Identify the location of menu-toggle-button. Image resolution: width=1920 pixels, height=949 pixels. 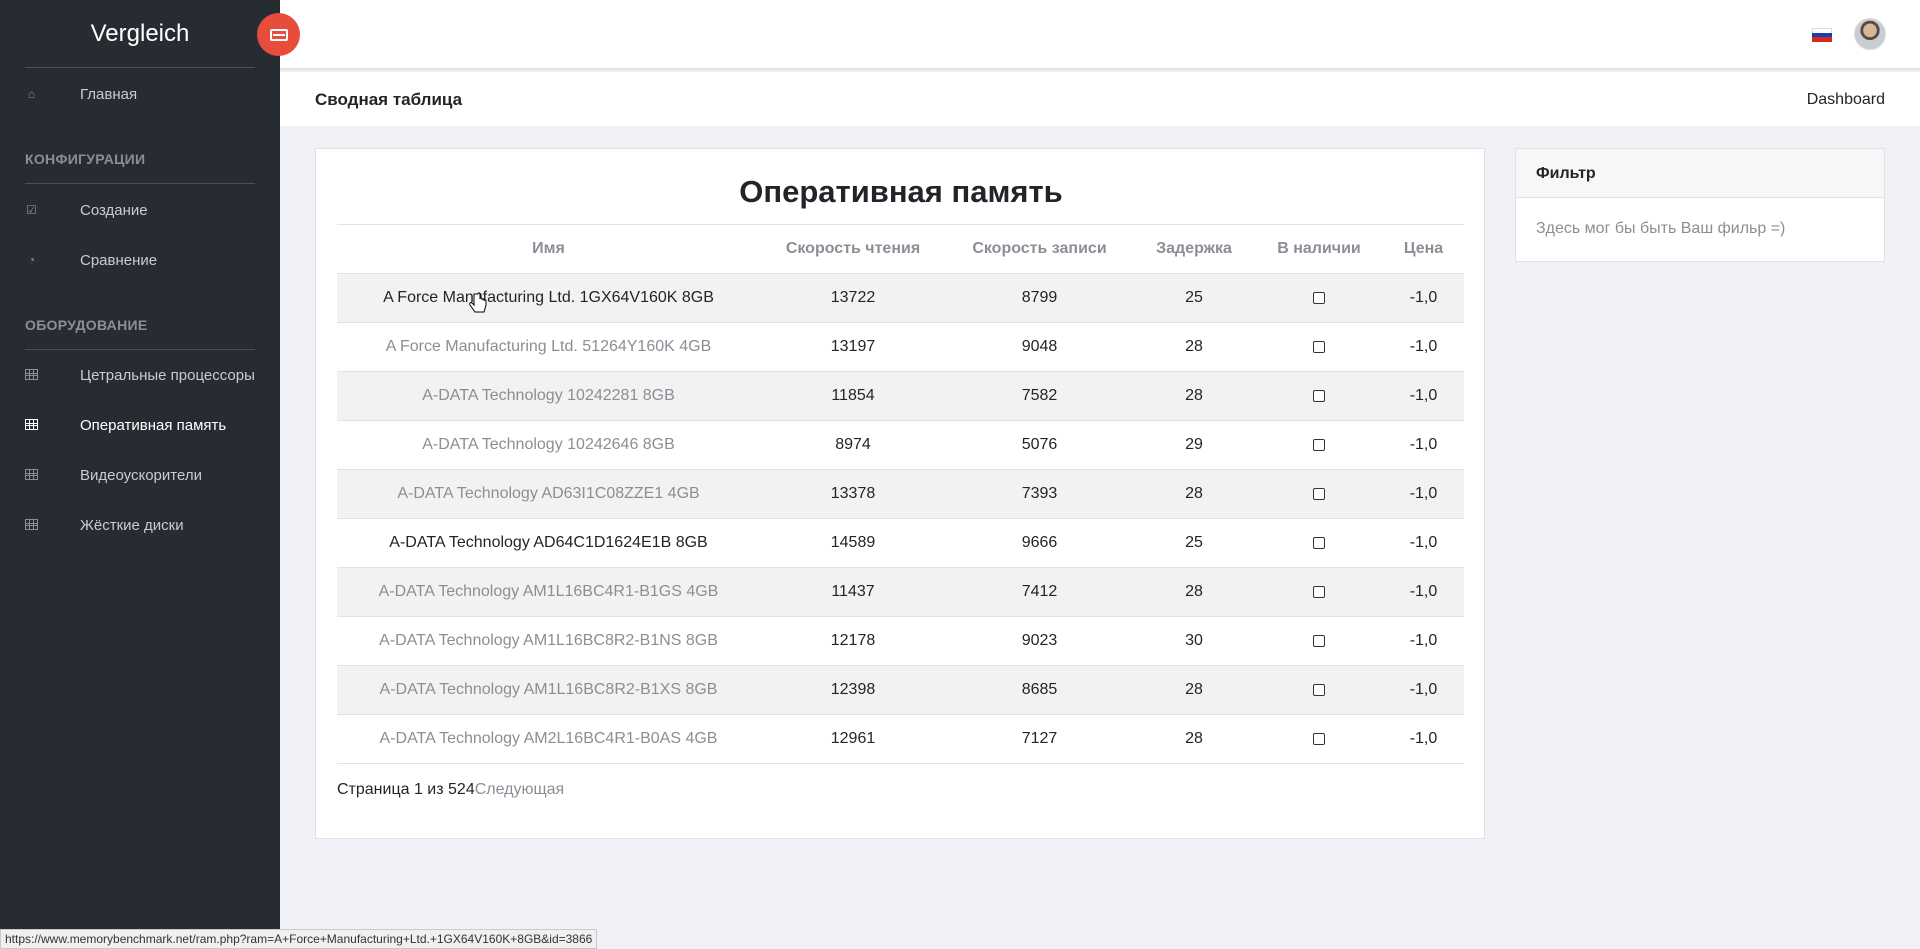
(278, 34).